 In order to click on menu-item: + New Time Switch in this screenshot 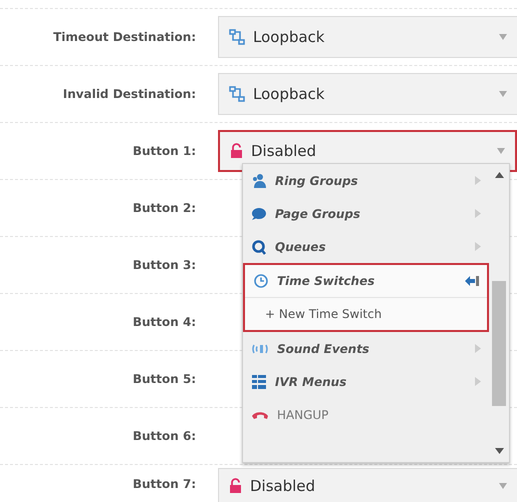, I will do `click(366, 313)`.